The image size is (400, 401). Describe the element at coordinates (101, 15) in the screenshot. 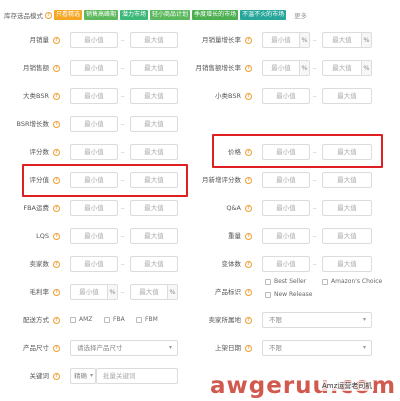

I see `tag-peak-season: 销售高峰期` at that location.